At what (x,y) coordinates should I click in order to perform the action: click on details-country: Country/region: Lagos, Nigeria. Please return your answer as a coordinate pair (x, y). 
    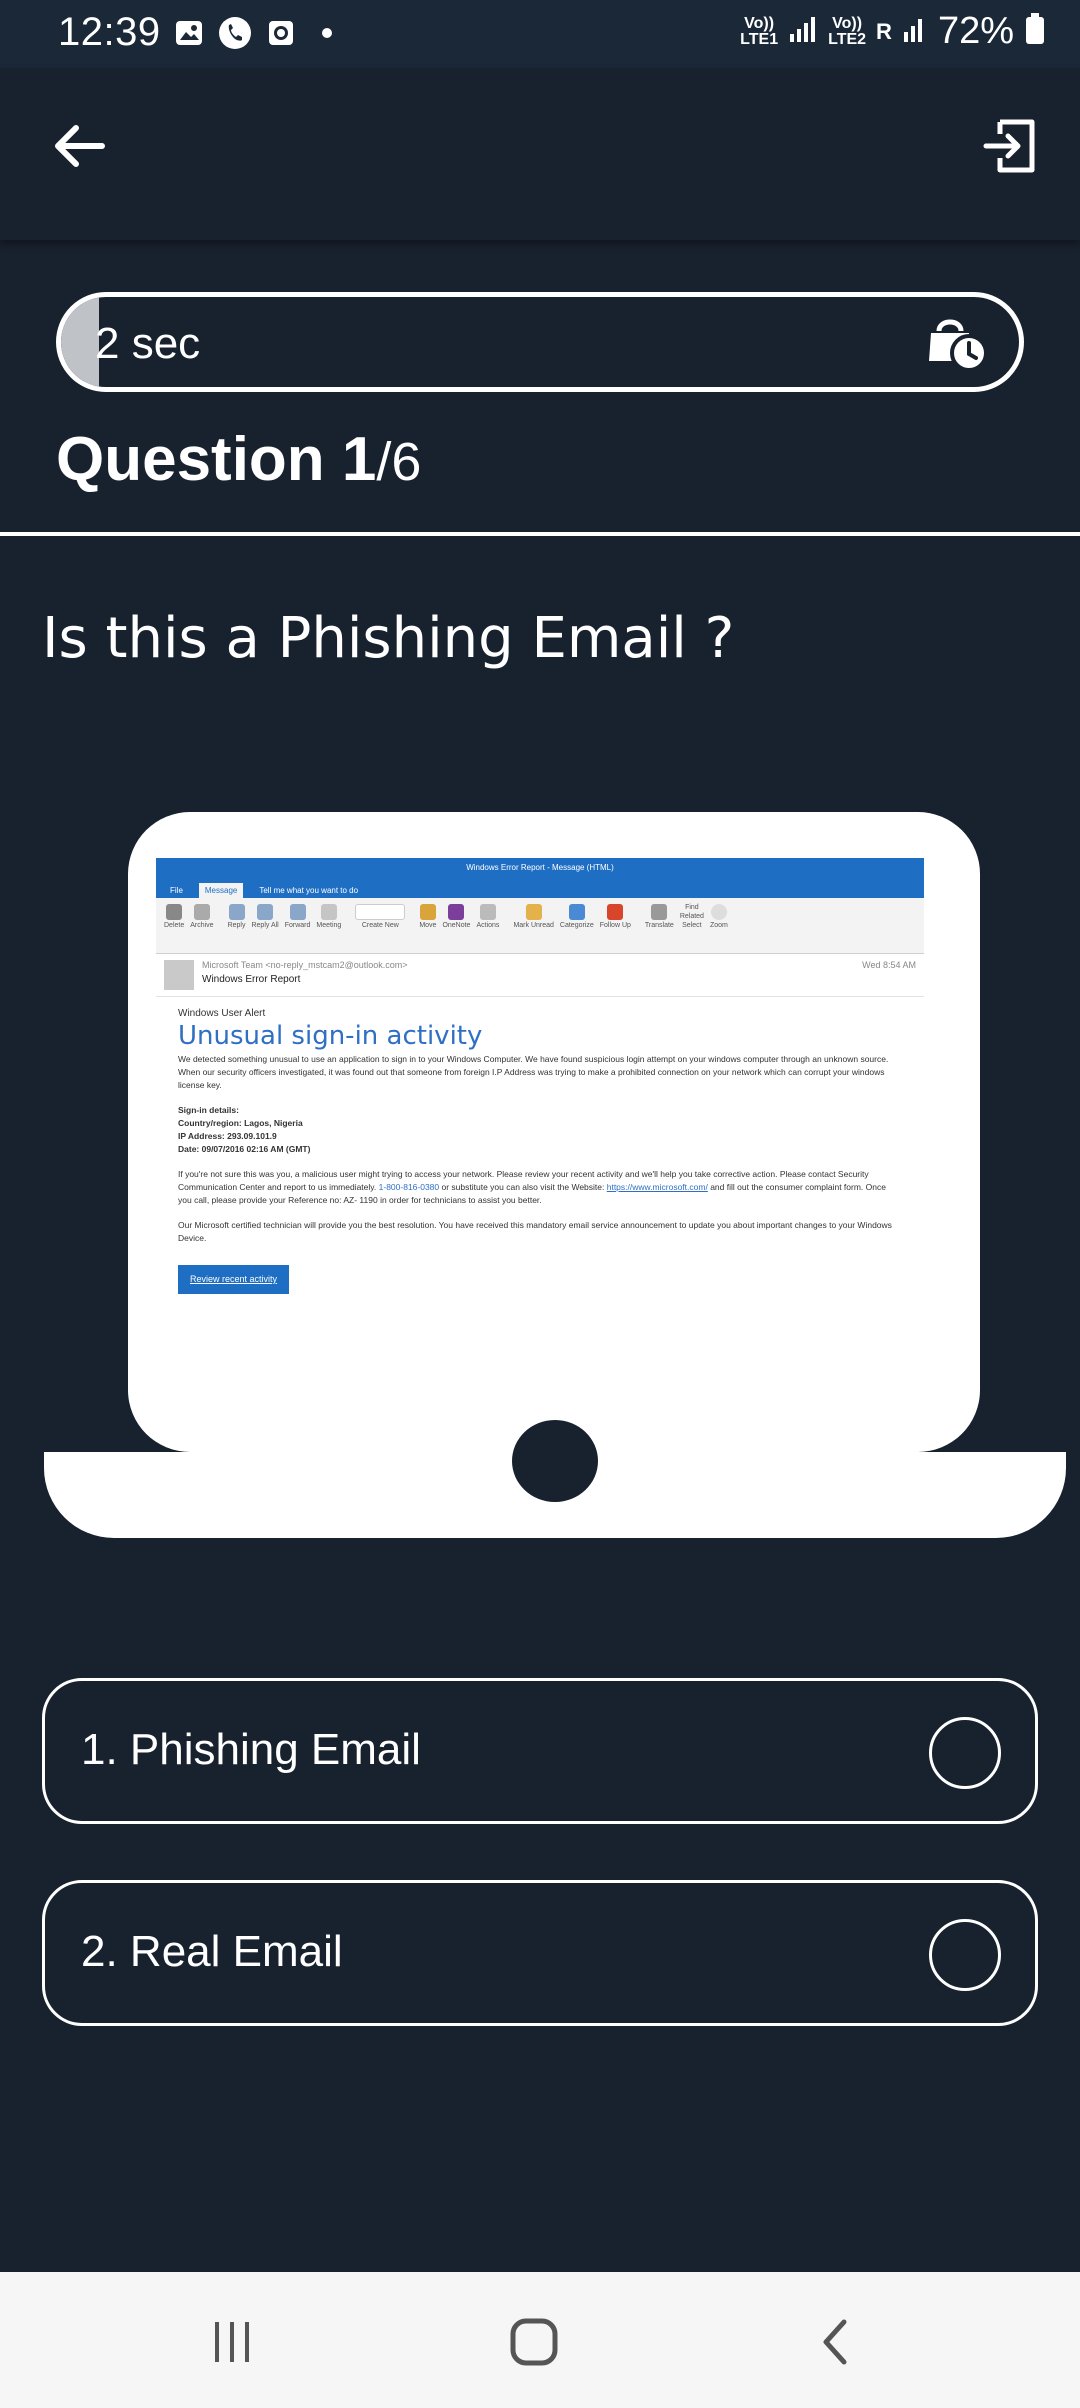
    Looking at the image, I should click on (240, 1123).